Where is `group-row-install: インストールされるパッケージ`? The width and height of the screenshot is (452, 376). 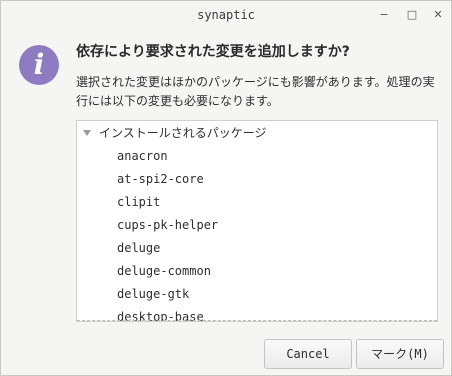
group-row-install: インストールされるパッケージ is located at coordinates (175, 133).